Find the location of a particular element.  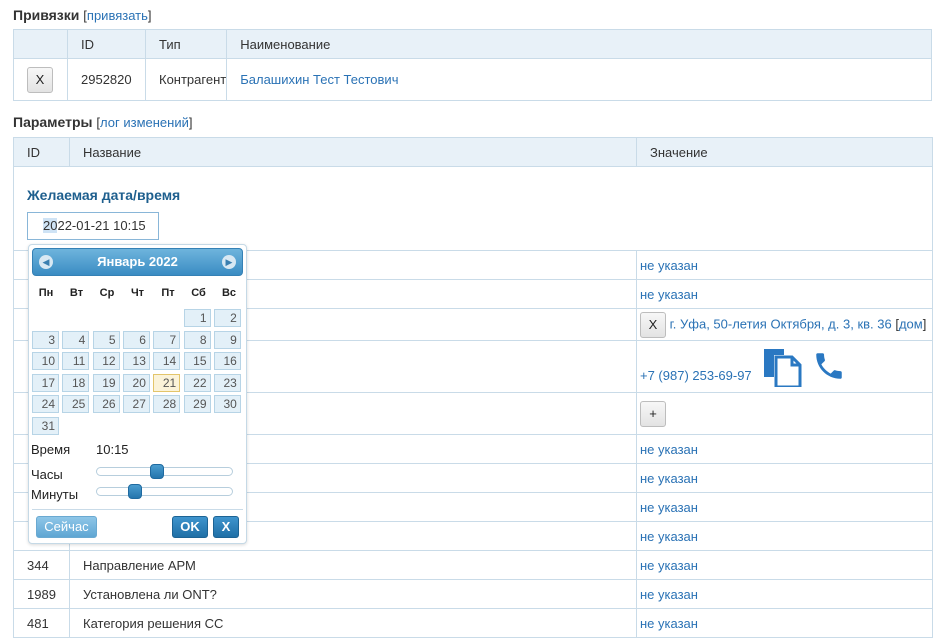

binding-type: Контрагент is located at coordinates (186, 79).